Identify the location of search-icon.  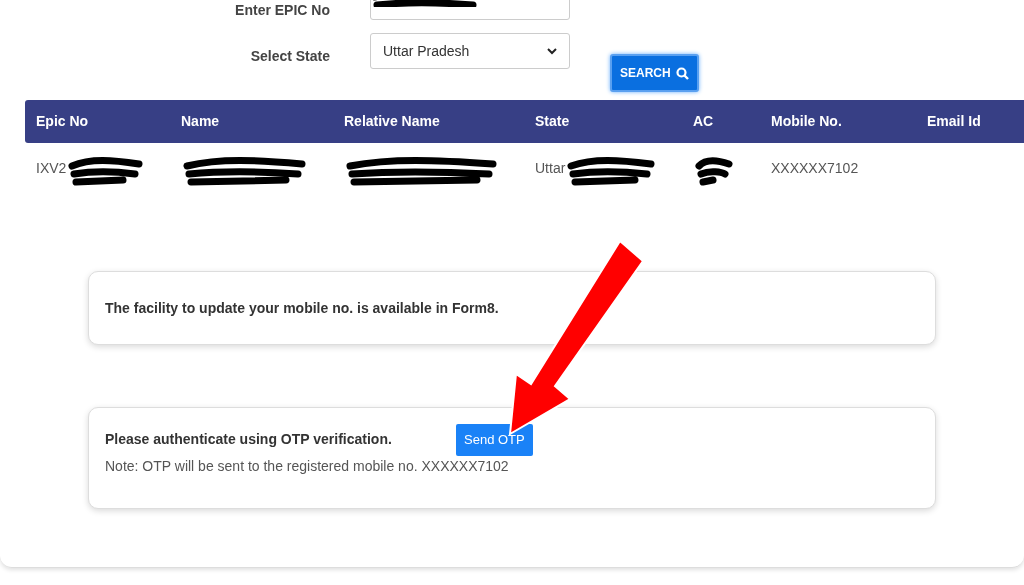
(682, 73).